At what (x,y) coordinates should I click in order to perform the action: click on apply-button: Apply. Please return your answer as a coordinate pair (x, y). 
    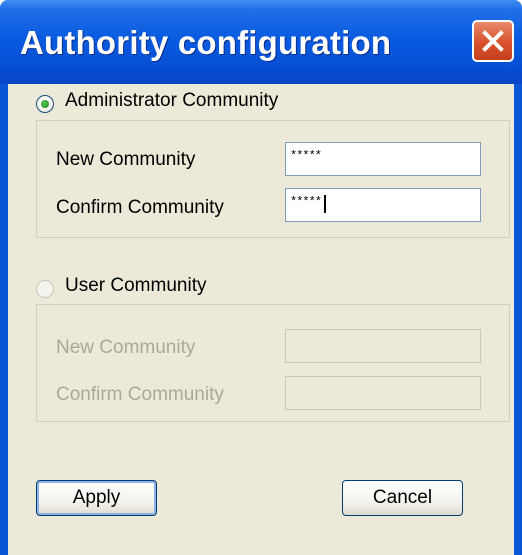
    Looking at the image, I should click on (96, 498).